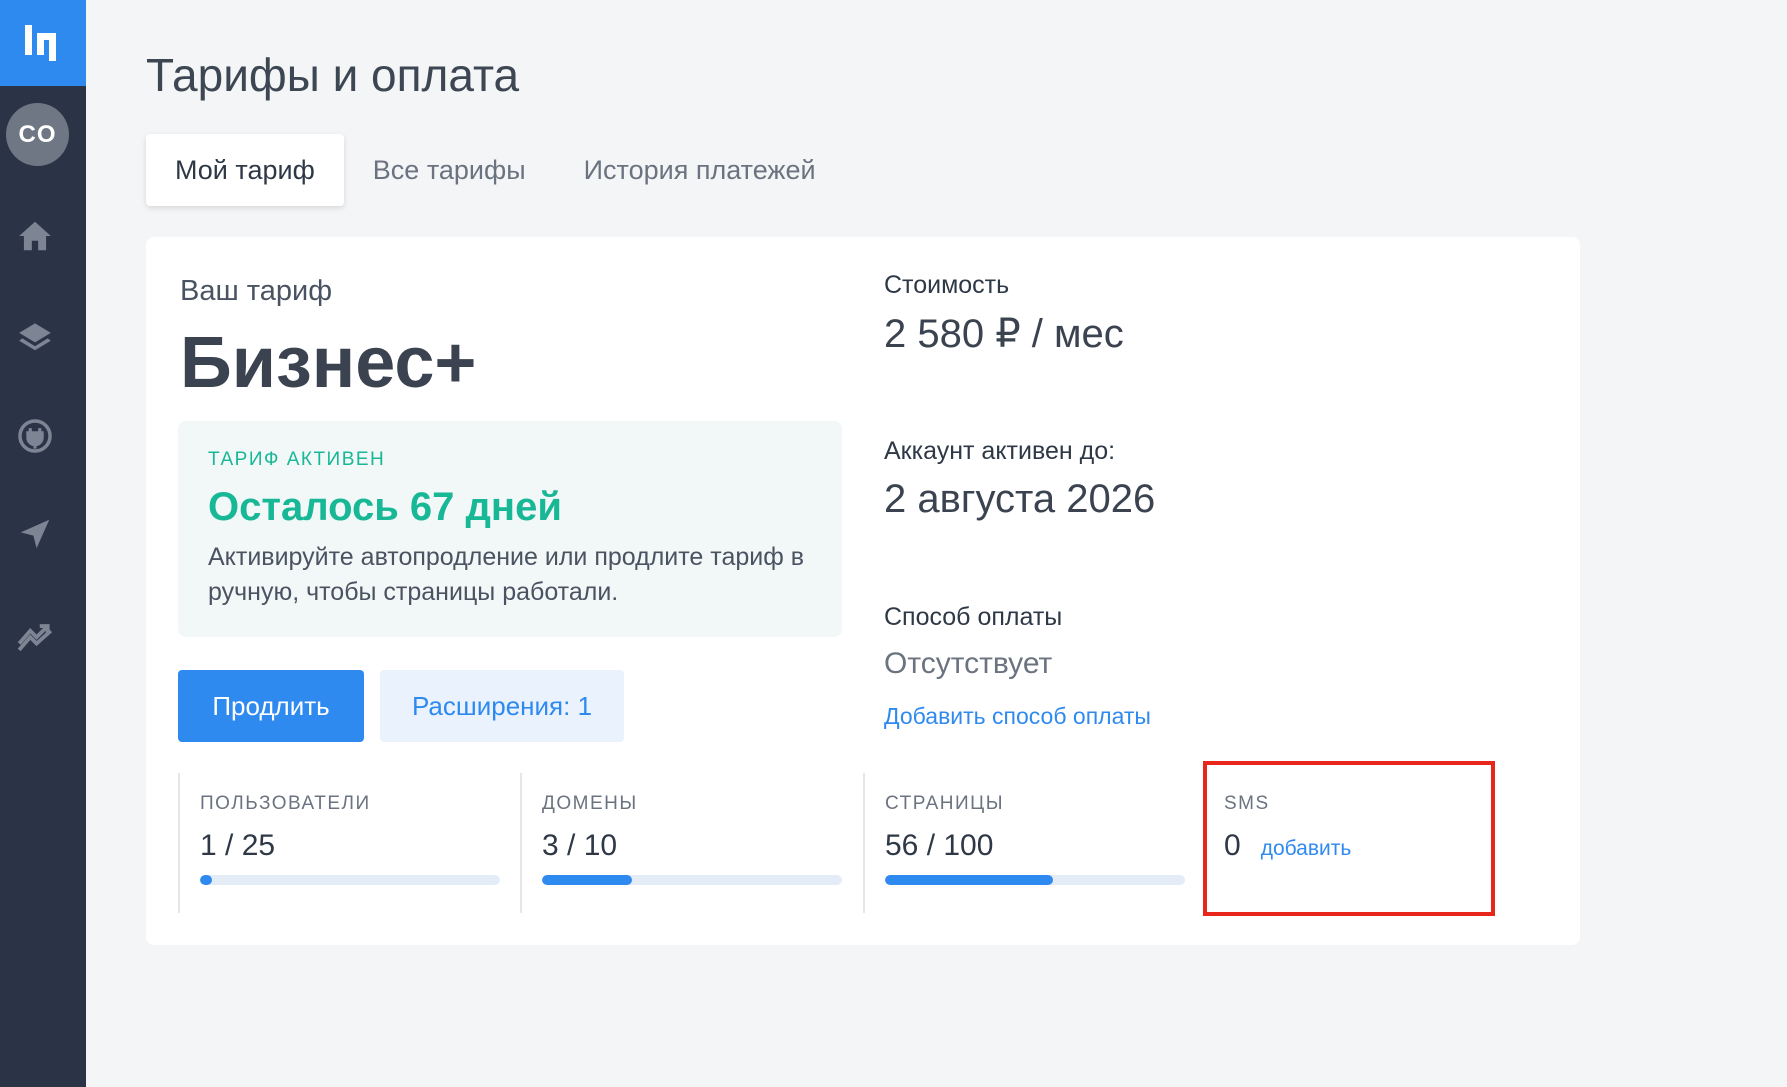  I want to click on stat-pages: СТРАНИЦЫ 56 / 100, so click(1024, 843).